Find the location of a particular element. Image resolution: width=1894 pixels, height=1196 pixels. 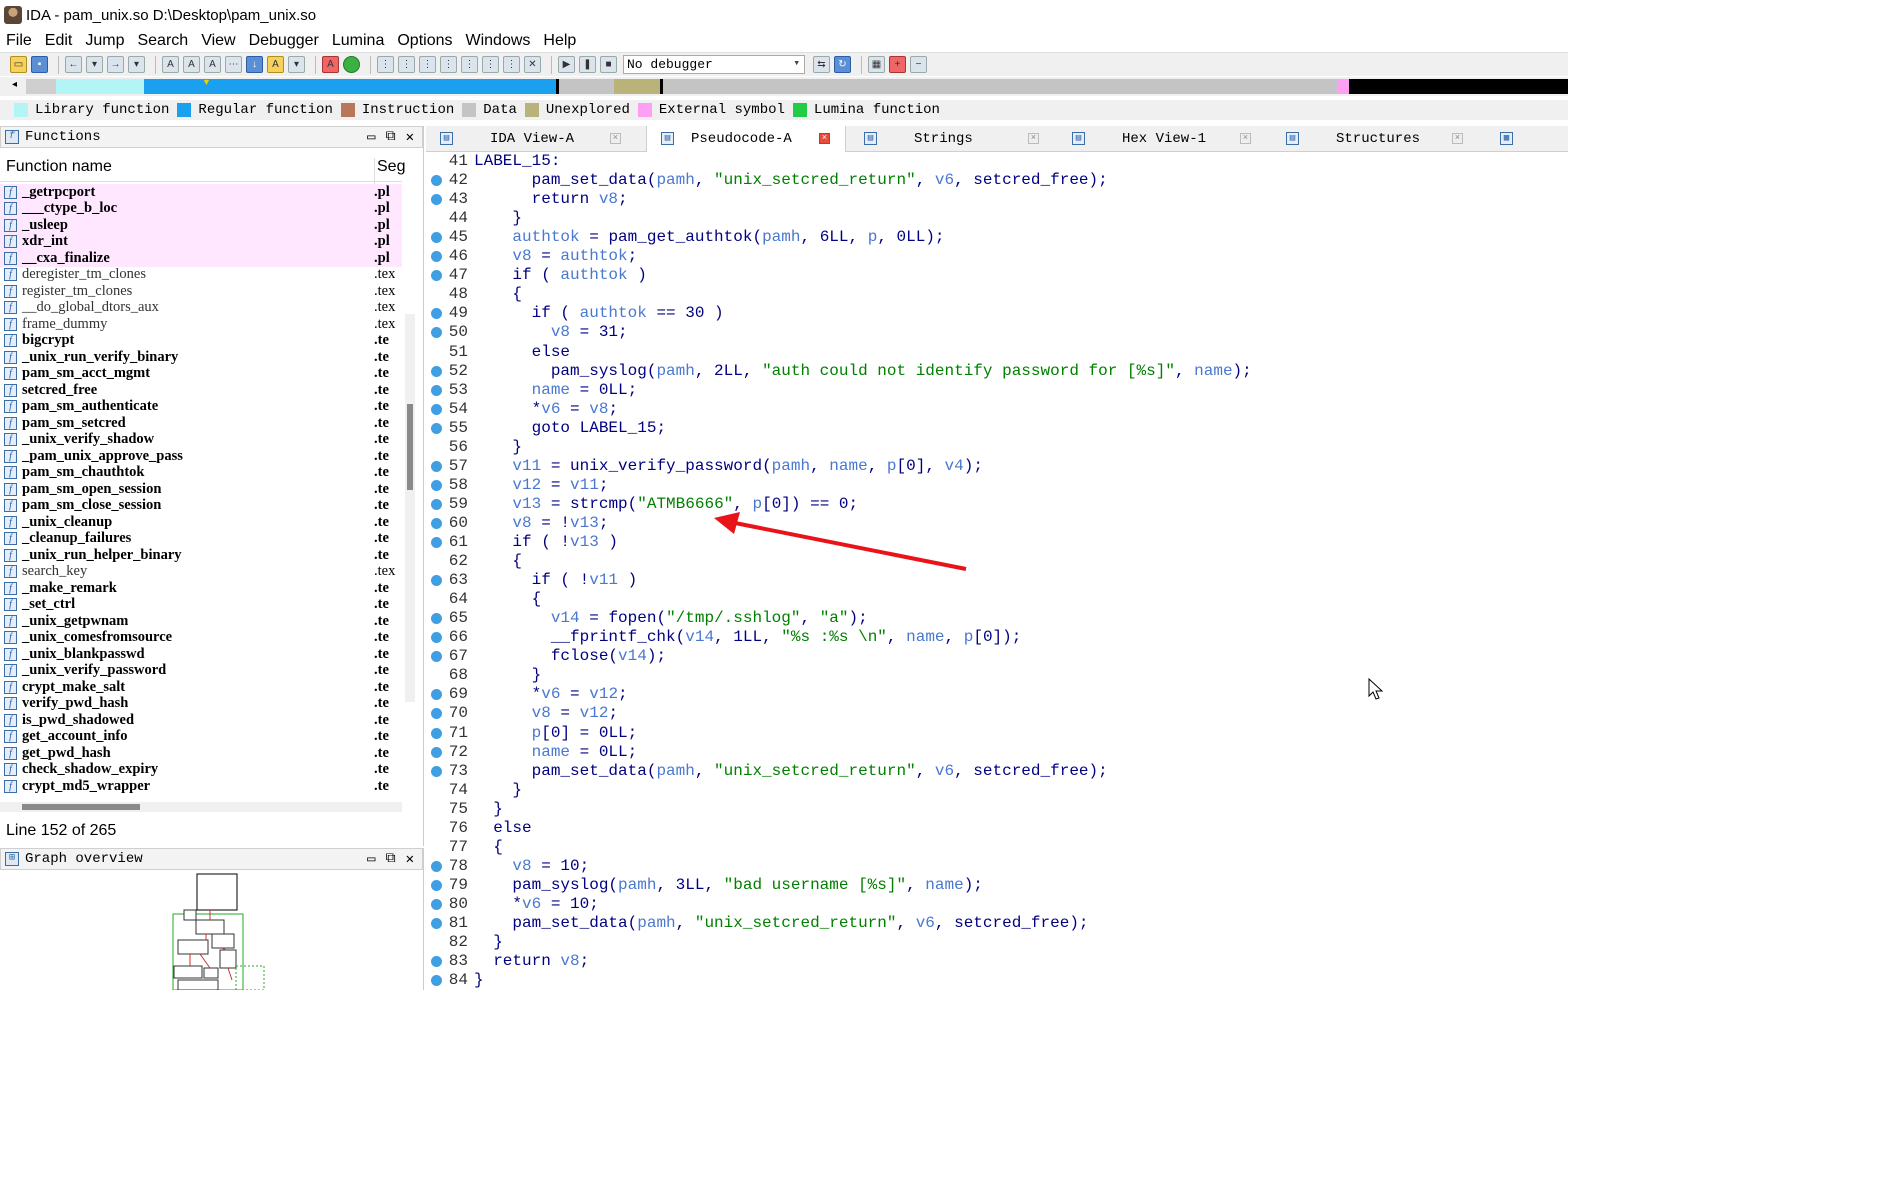

tab-structures: ▤ Structures × is located at coordinates (1376, 139).